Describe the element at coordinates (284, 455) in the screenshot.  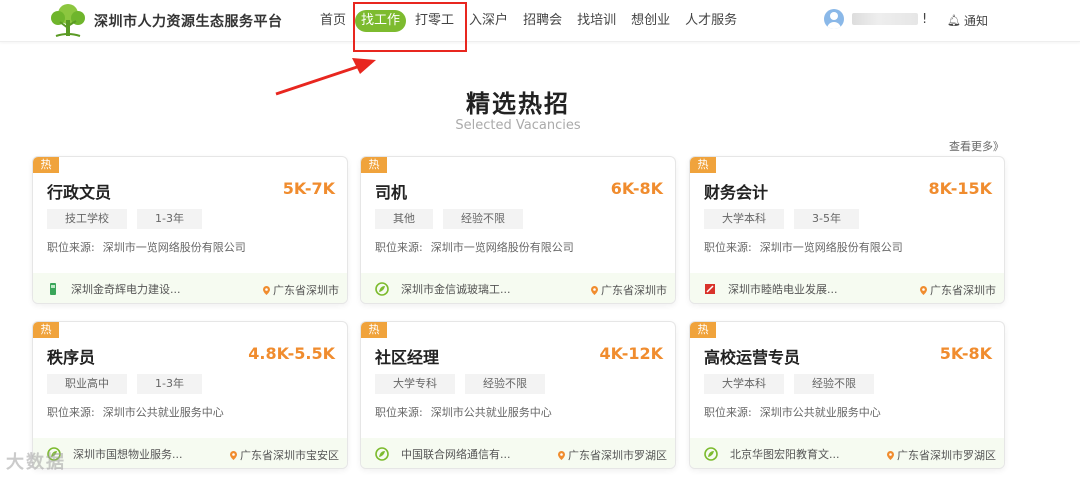
I see `job-location: 广东省深圳市宝安区` at that location.